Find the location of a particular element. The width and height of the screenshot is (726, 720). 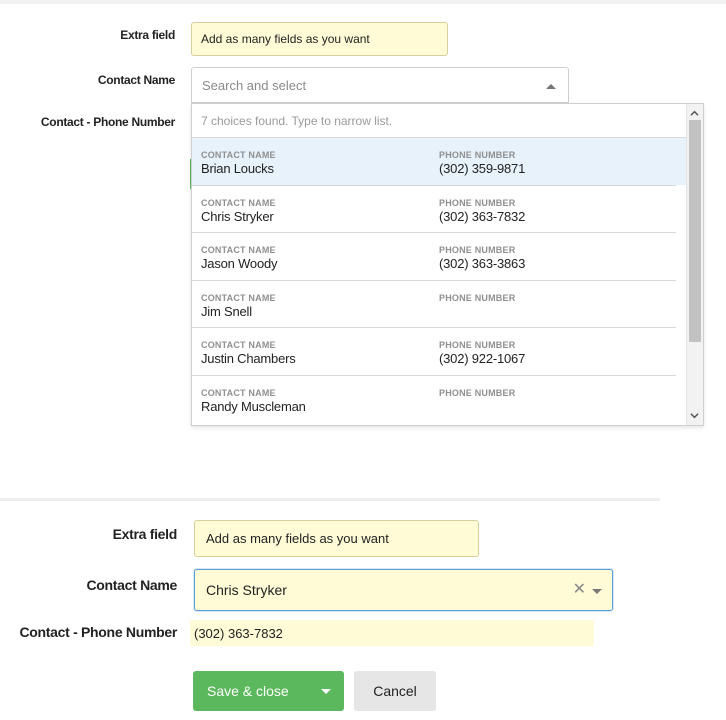

option-name: Chris Stryker is located at coordinates (237, 216).